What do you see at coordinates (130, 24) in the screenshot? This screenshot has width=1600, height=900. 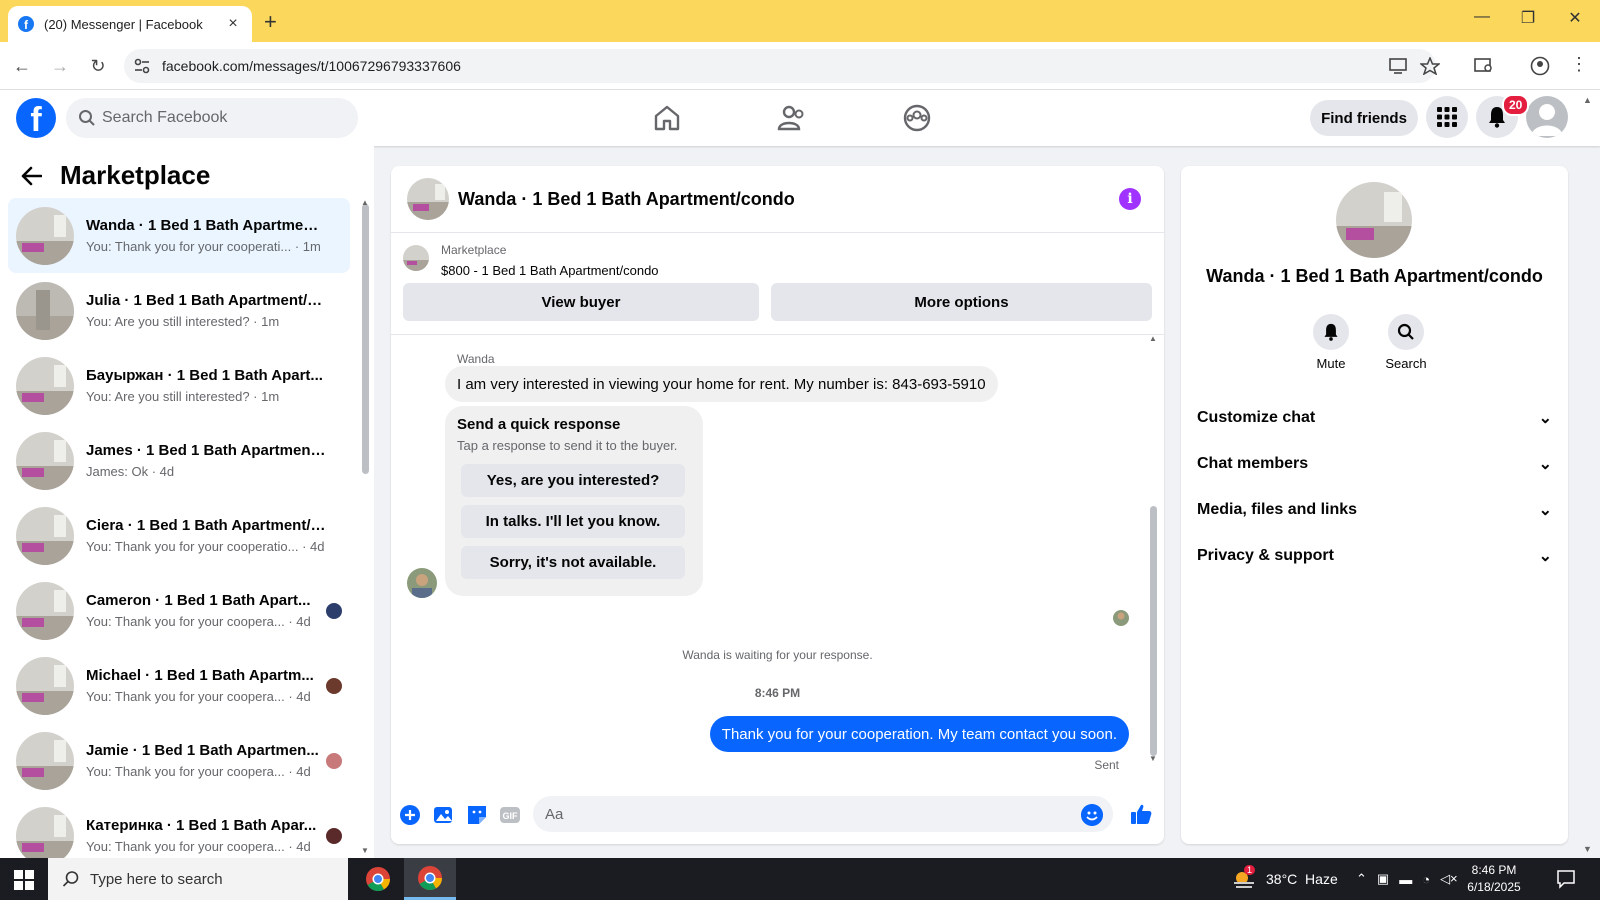 I see `browser-tab: f (20) Messenger | Facebook ×` at bounding box center [130, 24].